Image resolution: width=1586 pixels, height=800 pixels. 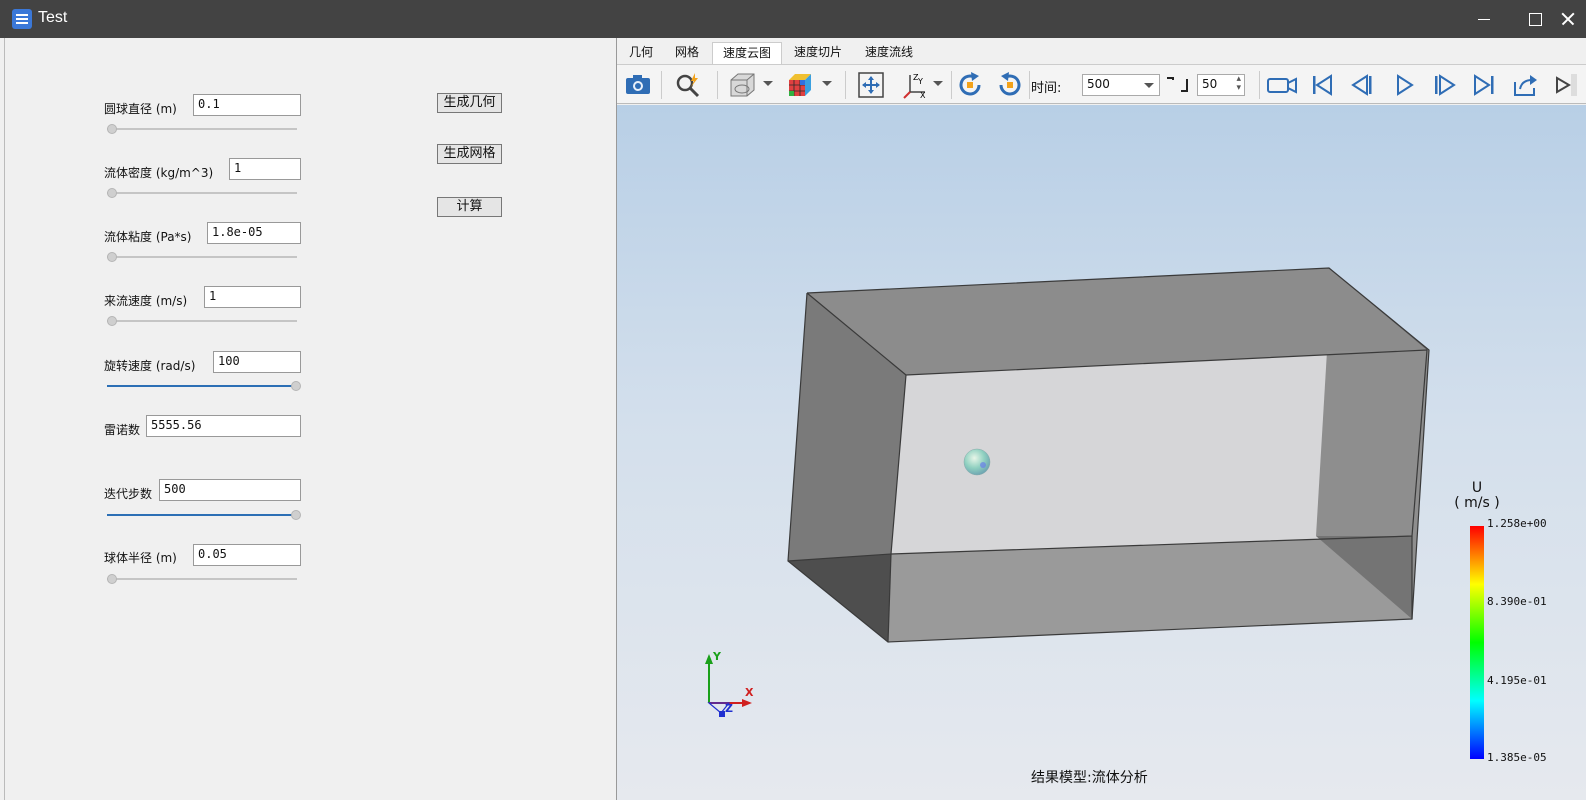 I want to click on compute-button: 计算, so click(x=469, y=207).